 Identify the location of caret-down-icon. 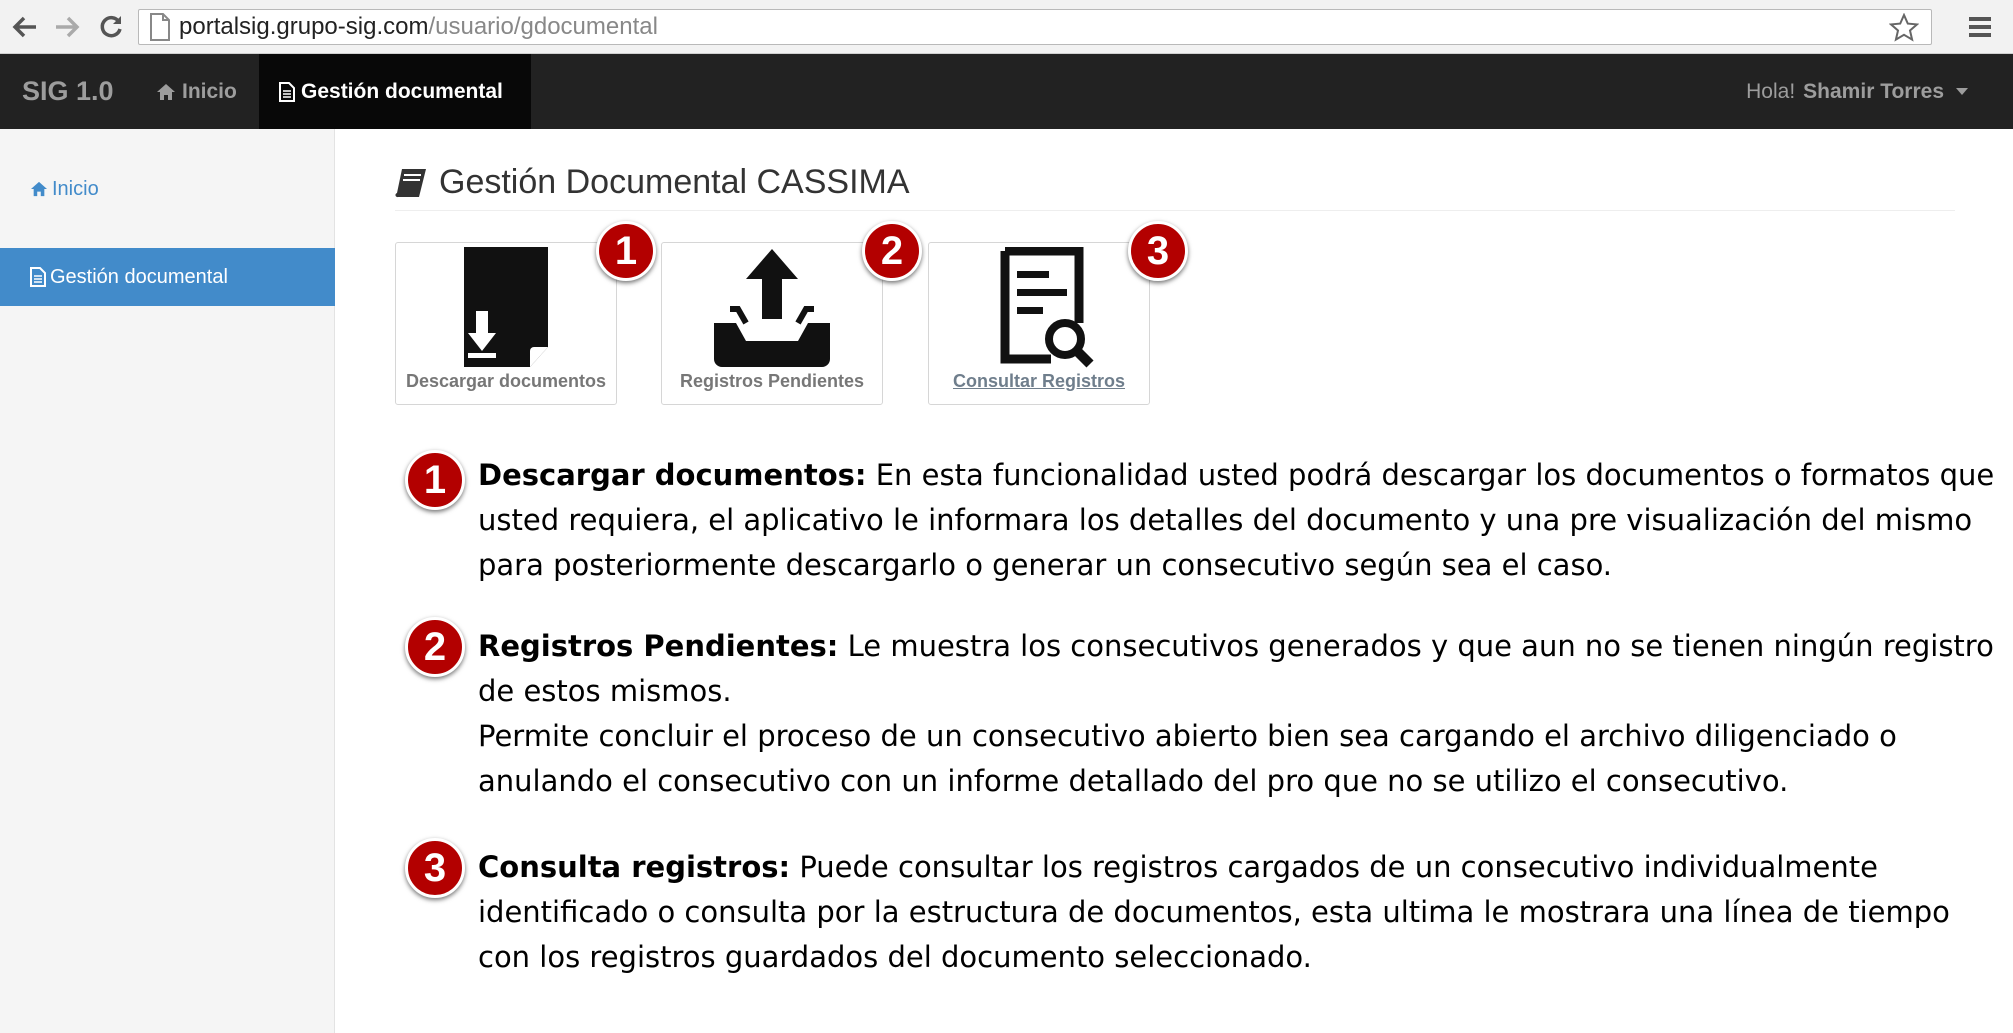
(1962, 91).